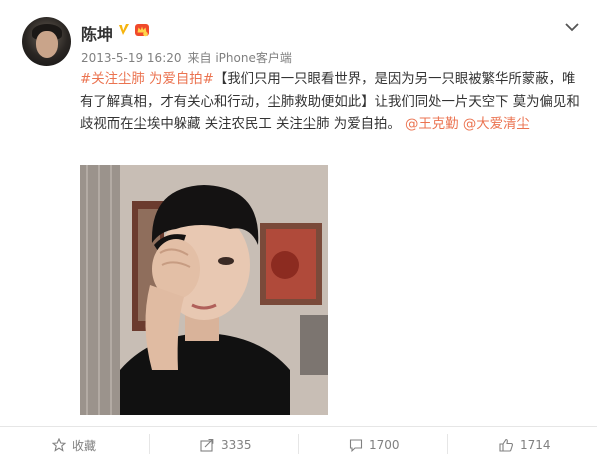 This screenshot has width=597, height=462. What do you see at coordinates (239, 58) in the screenshot?
I see `post-source: 来自 iPhone客户端` at bounding box center [239, 58].